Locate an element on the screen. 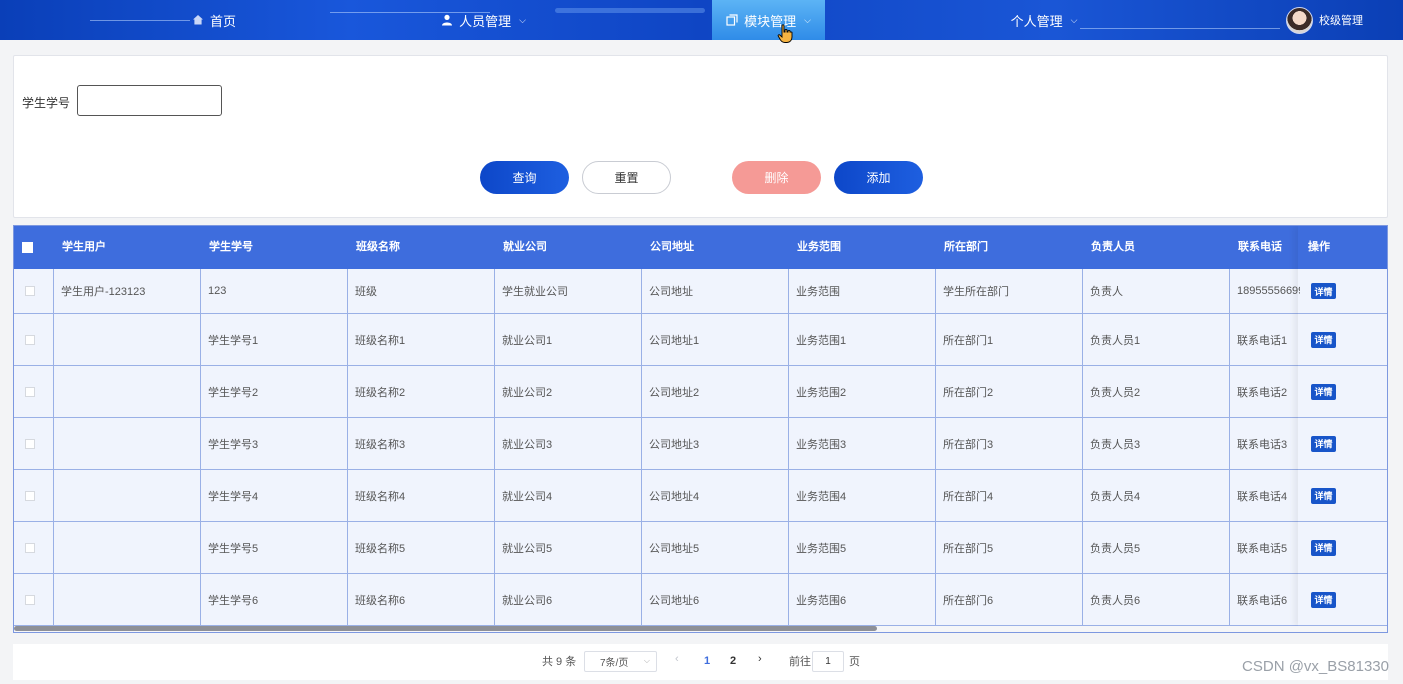 This screenshot has height=684, width=1403. table-cell: 负责人员4 is located at coordinates (1156, 495).